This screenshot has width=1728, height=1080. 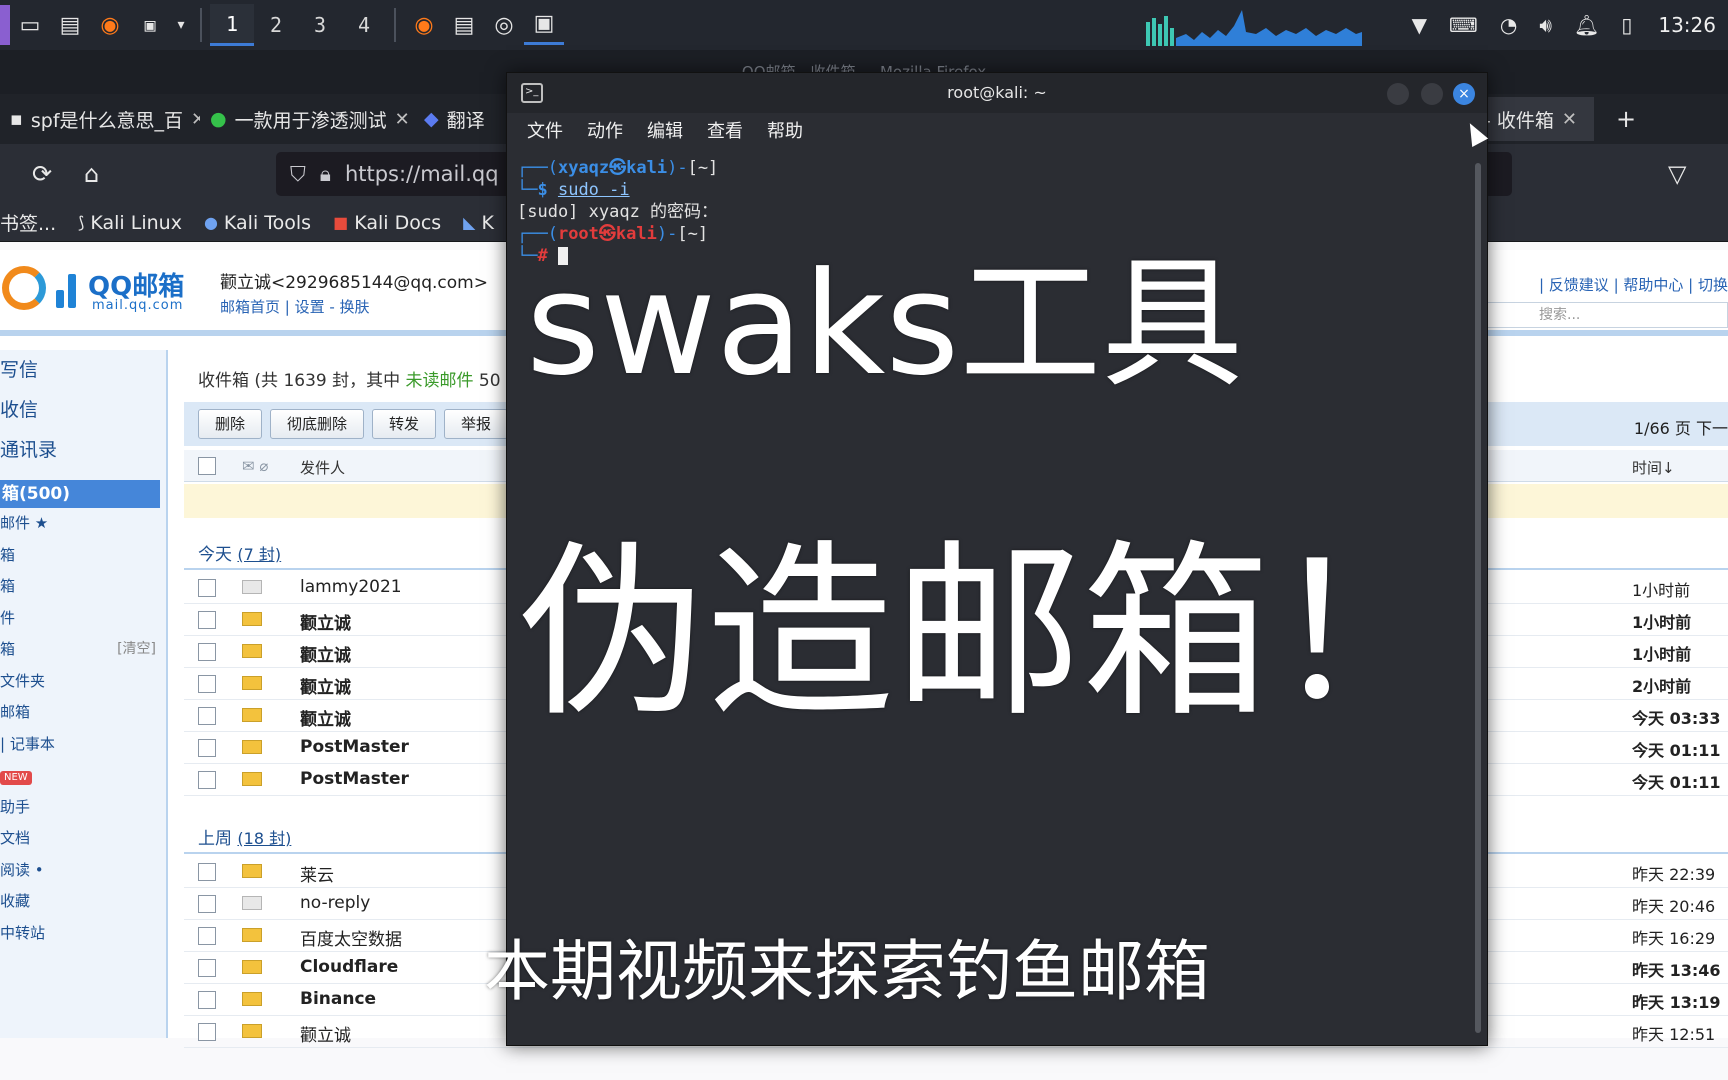 What do you see at coordinates (298, 174) in the screenshot?
I see `shield-icon: ⛉` at bounding box center [298, 174].